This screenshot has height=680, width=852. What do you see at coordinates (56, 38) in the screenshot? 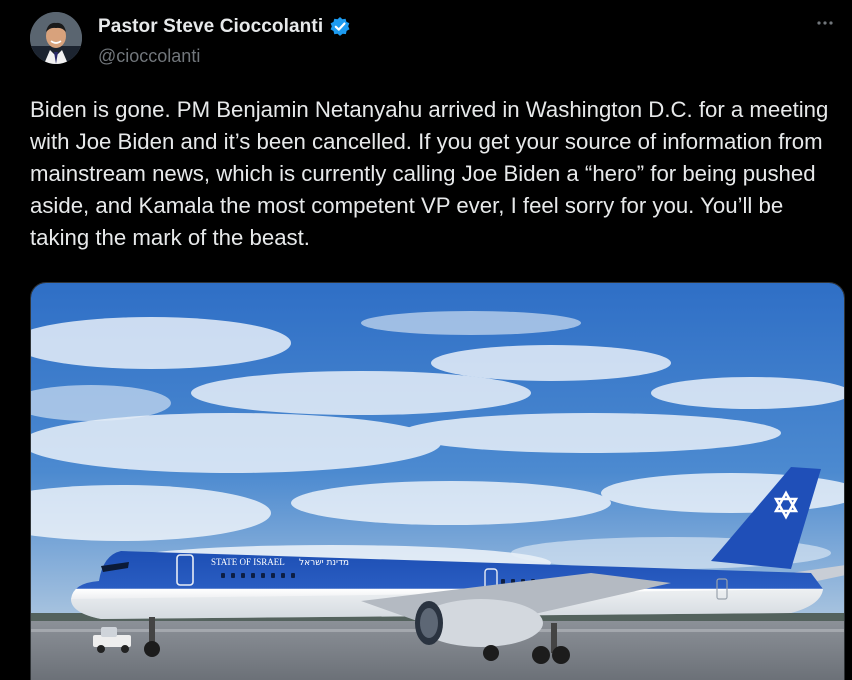
I see `avatar` at bounding box center [56, 38].